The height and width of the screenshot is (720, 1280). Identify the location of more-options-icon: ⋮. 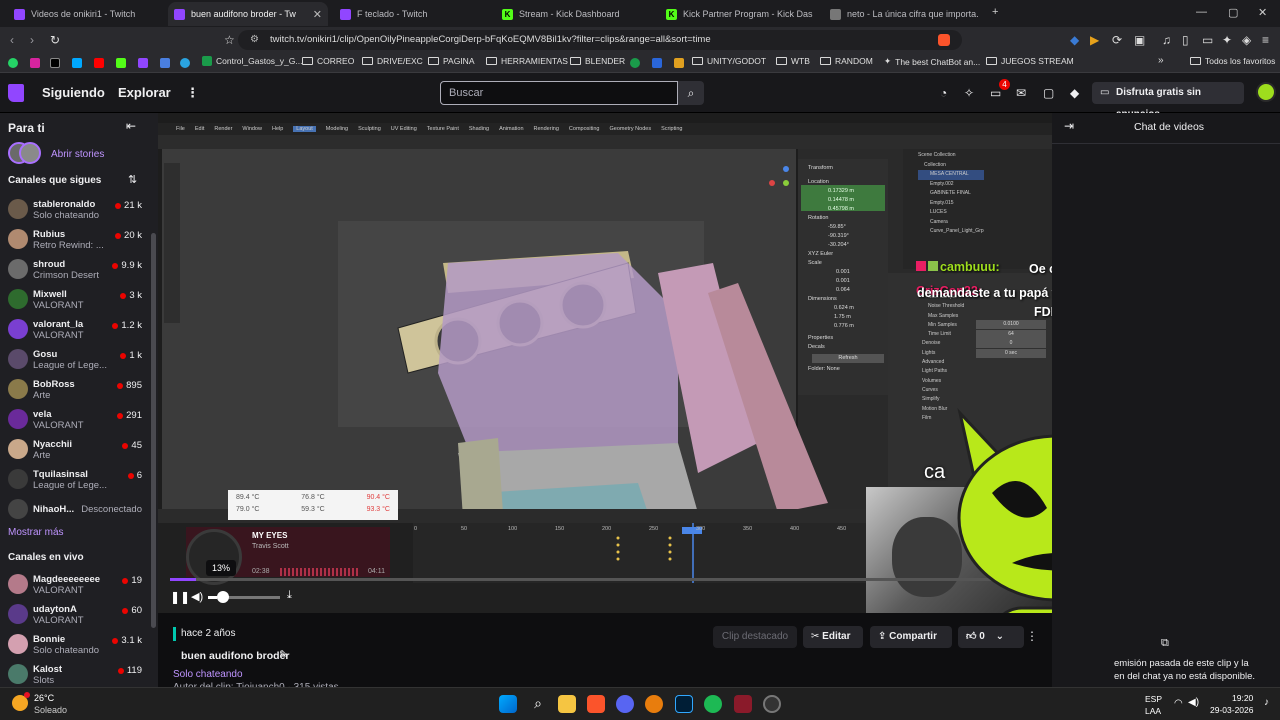
(1032, 636).